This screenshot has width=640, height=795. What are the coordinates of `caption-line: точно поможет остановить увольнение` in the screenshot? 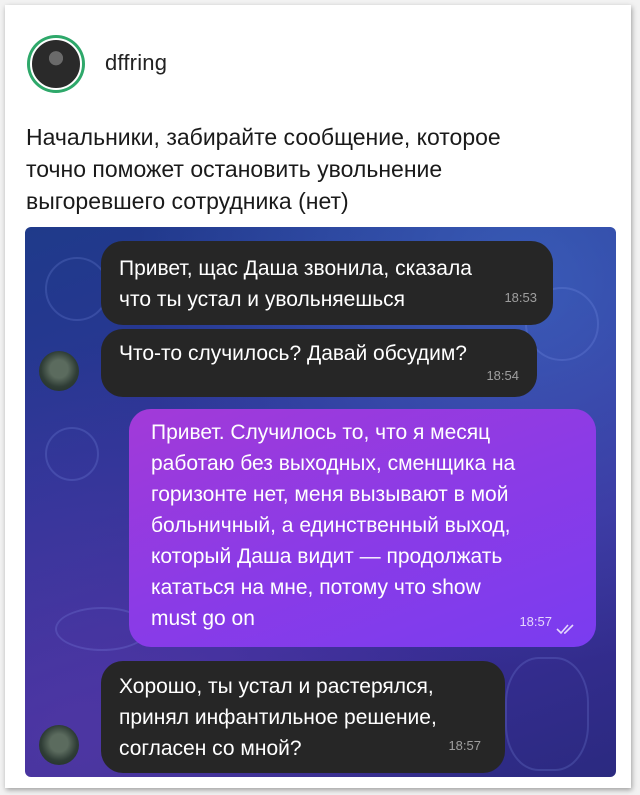 It's located at (234, 169).